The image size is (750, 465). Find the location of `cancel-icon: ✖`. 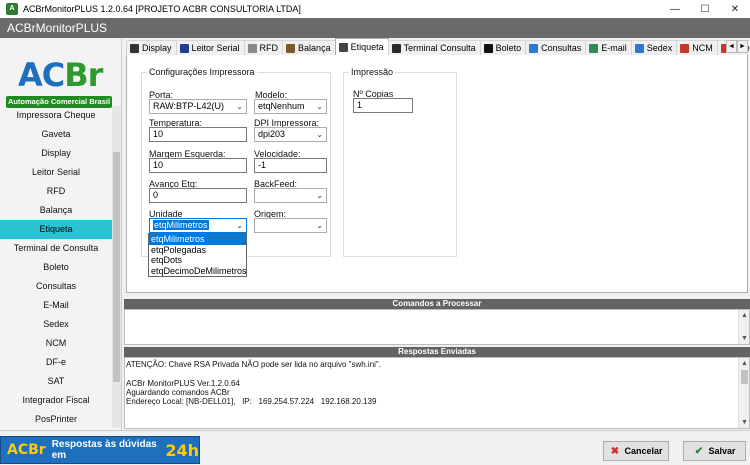

cancel-icon: ✖ is located at coordinates (615, 451).